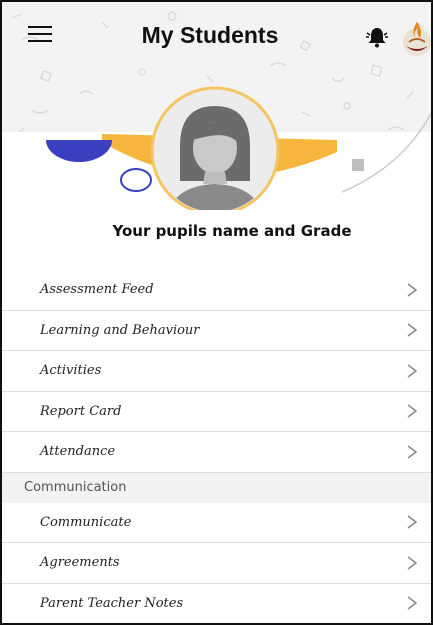 The height and width of the screenshot is (625, 433). What do you see at coordinates (216, 522) in the screenshot?
I see `menu-item-communicate: Communicate` at bounding box center [216, 522].